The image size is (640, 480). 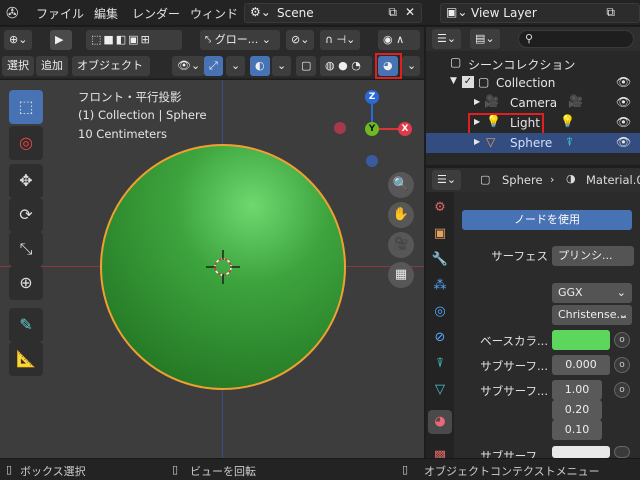 I want to click on pivot-dropdown: ⊘⌄, so click(x=300, y=40).